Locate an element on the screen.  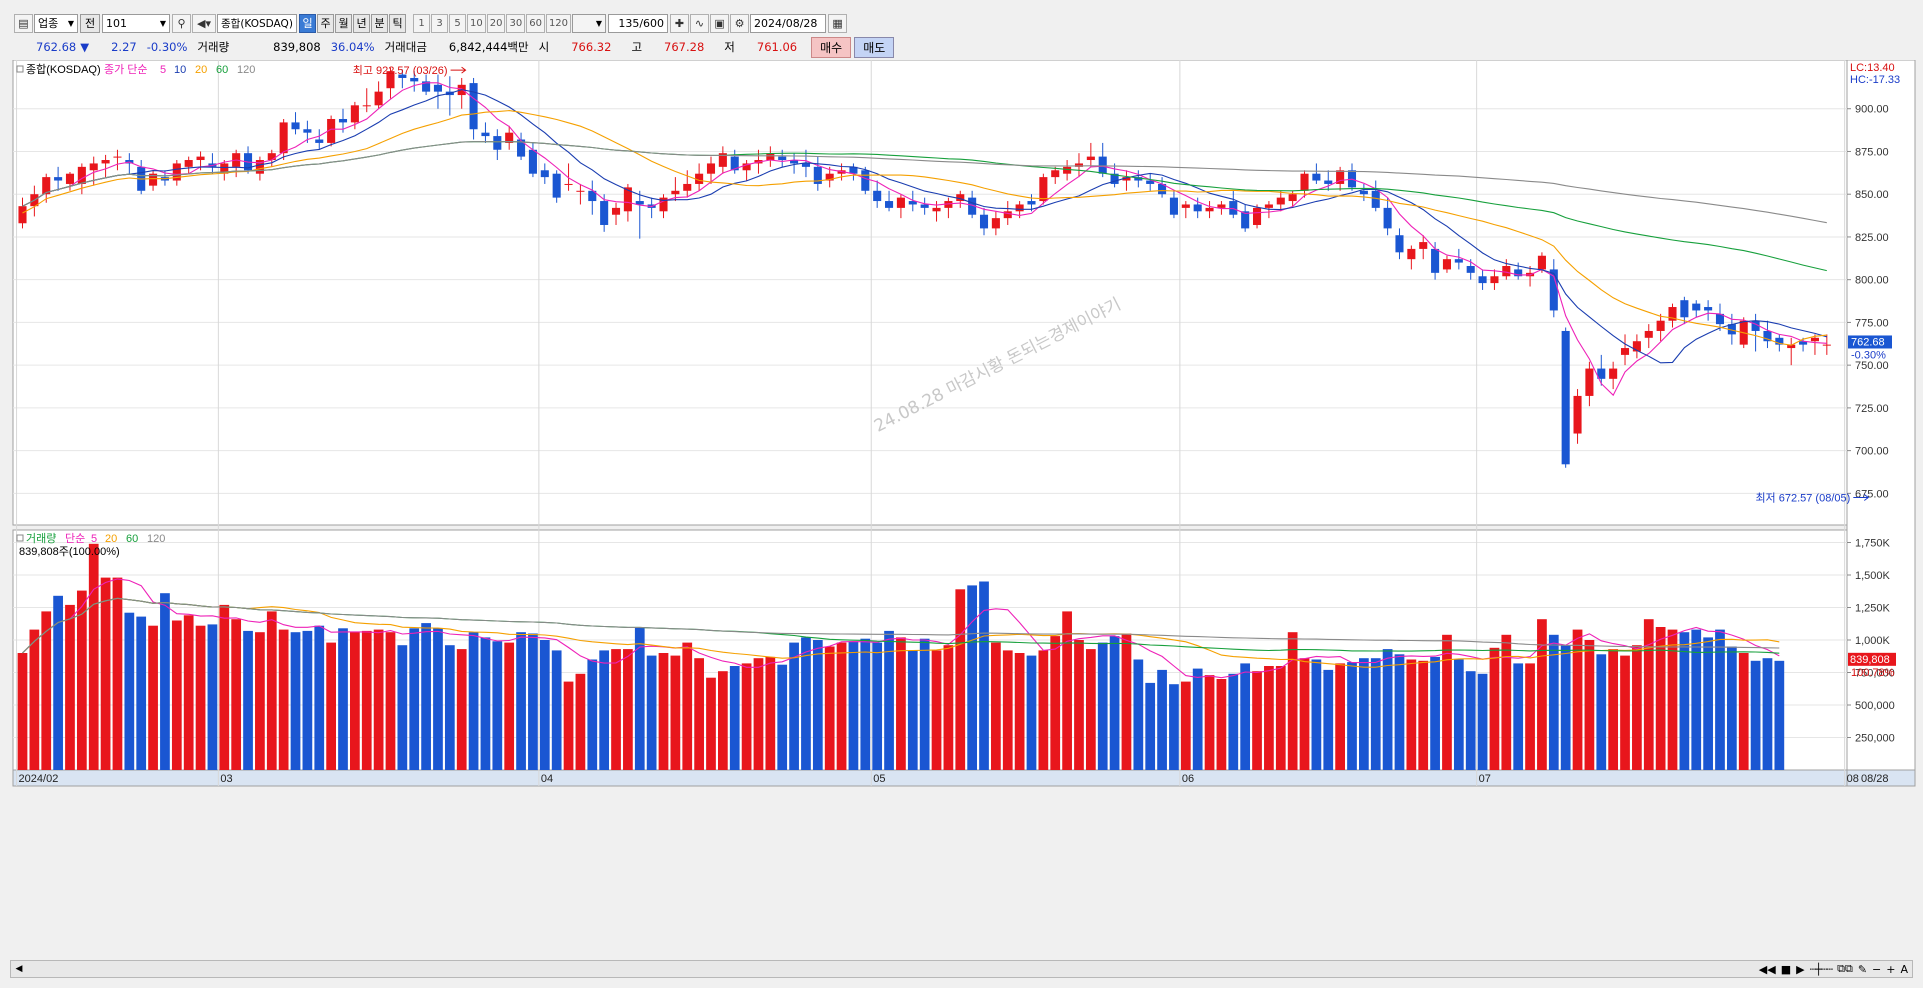
draw-icon: ✎ is located at coordinates (1862, 969).